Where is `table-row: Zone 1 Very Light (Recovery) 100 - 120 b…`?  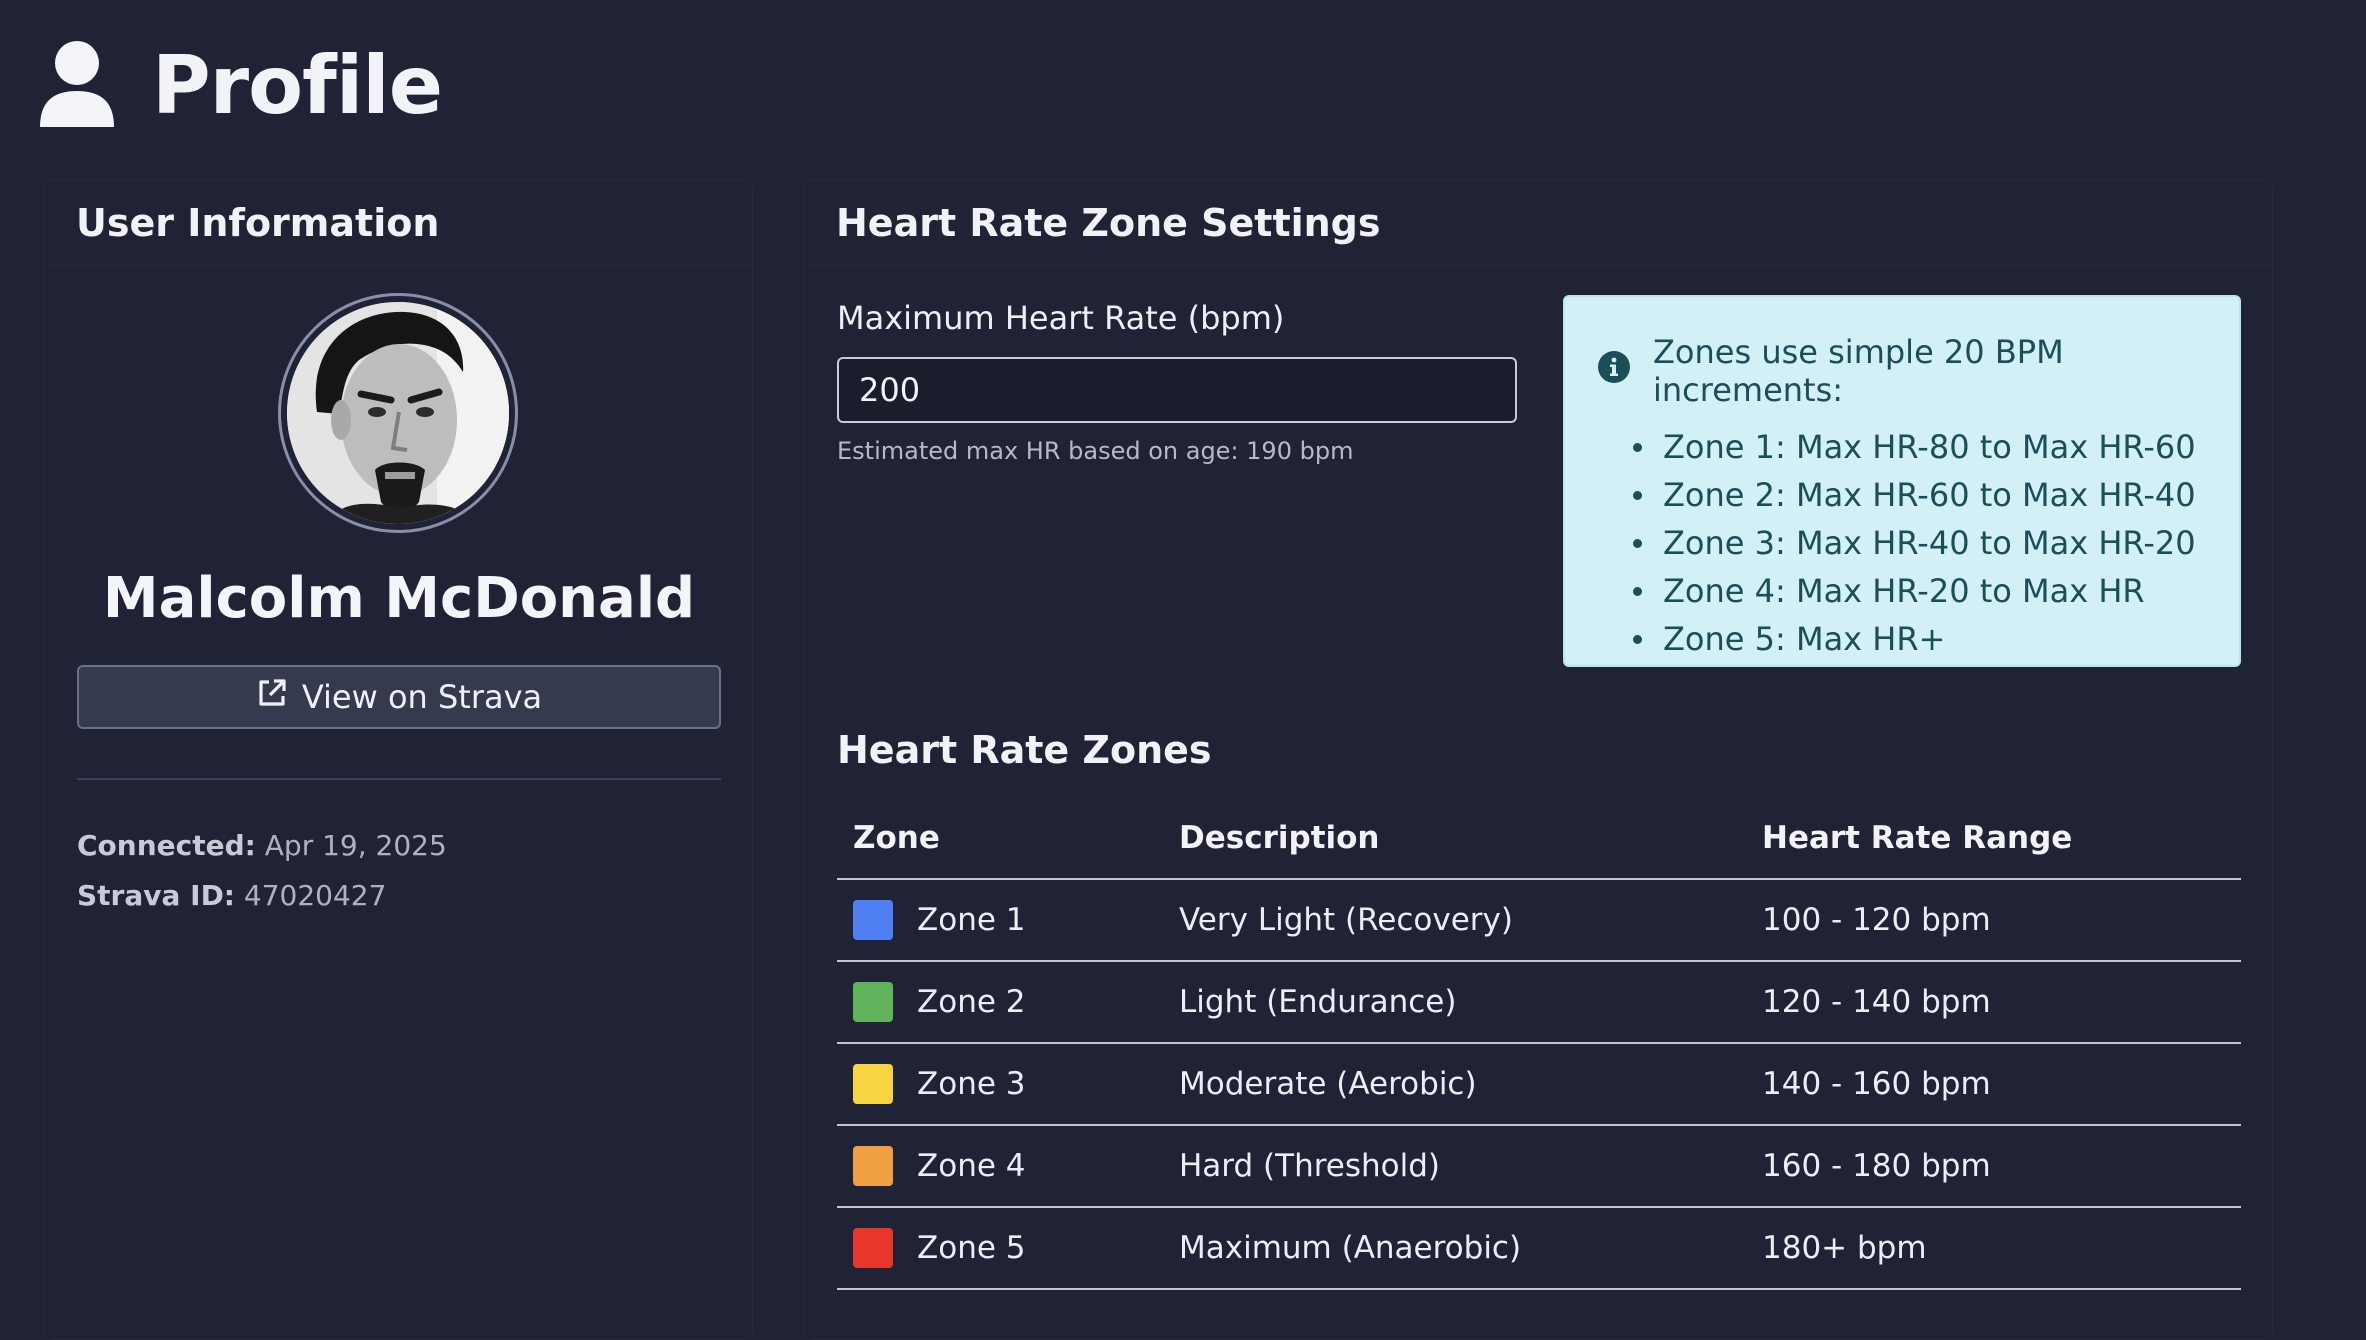 table-row: Zone 1 Very Light (Recovery) 100 - 120 b… is located at coordinates (1539, 920).